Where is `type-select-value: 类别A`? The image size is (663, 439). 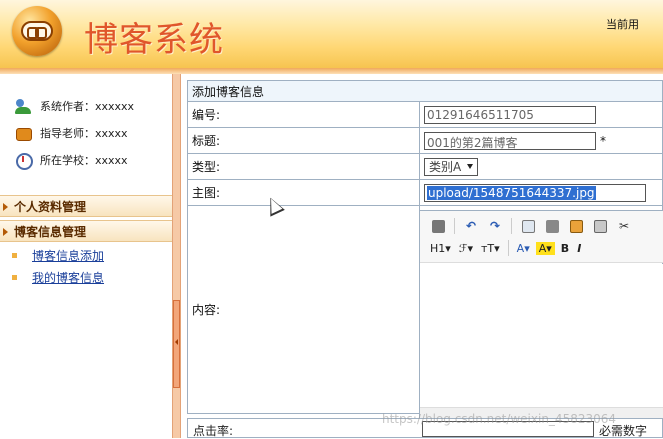
type-select-value: 类别A is located at coordinates (445, 167).